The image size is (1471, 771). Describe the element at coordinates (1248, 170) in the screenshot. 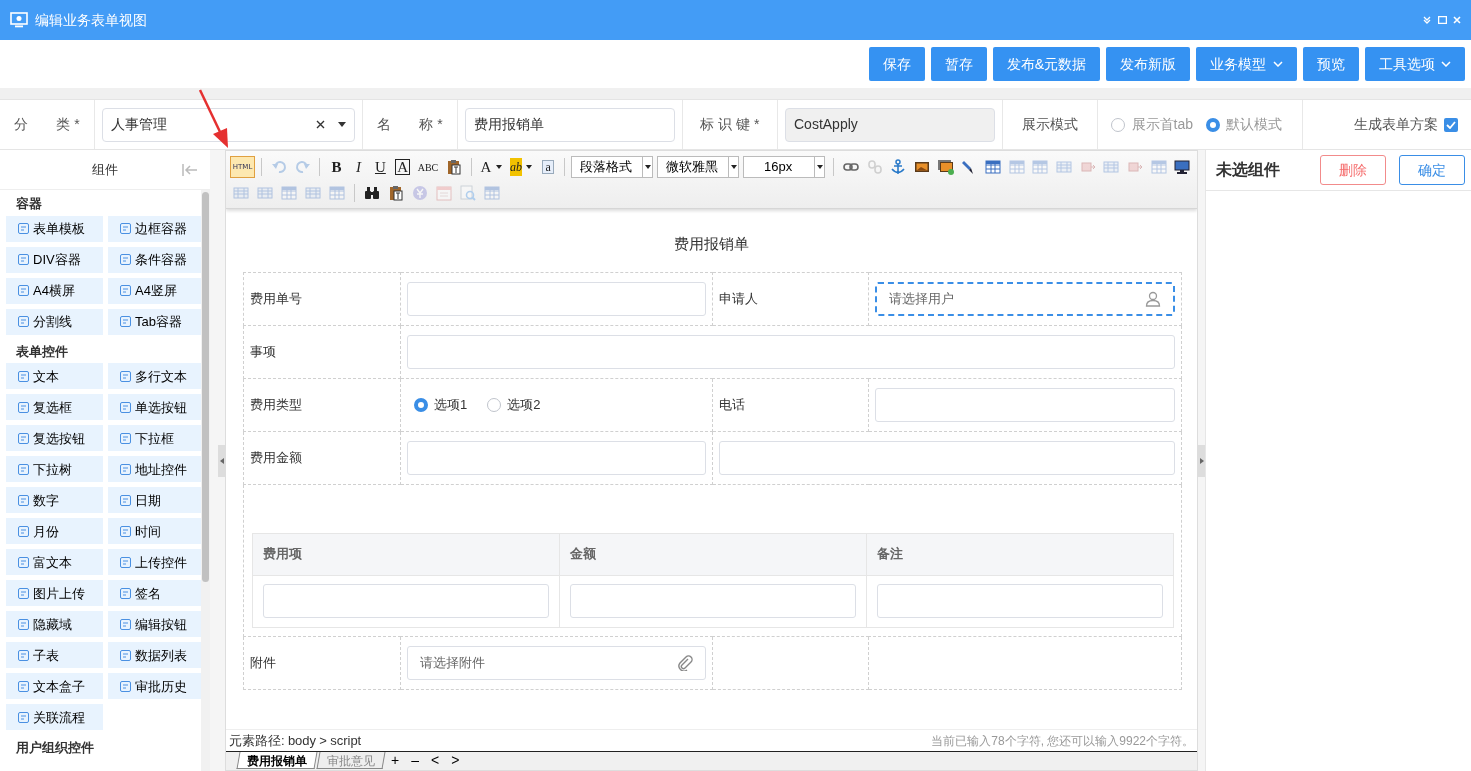

I see `panel-title: 未选组件` at that location.